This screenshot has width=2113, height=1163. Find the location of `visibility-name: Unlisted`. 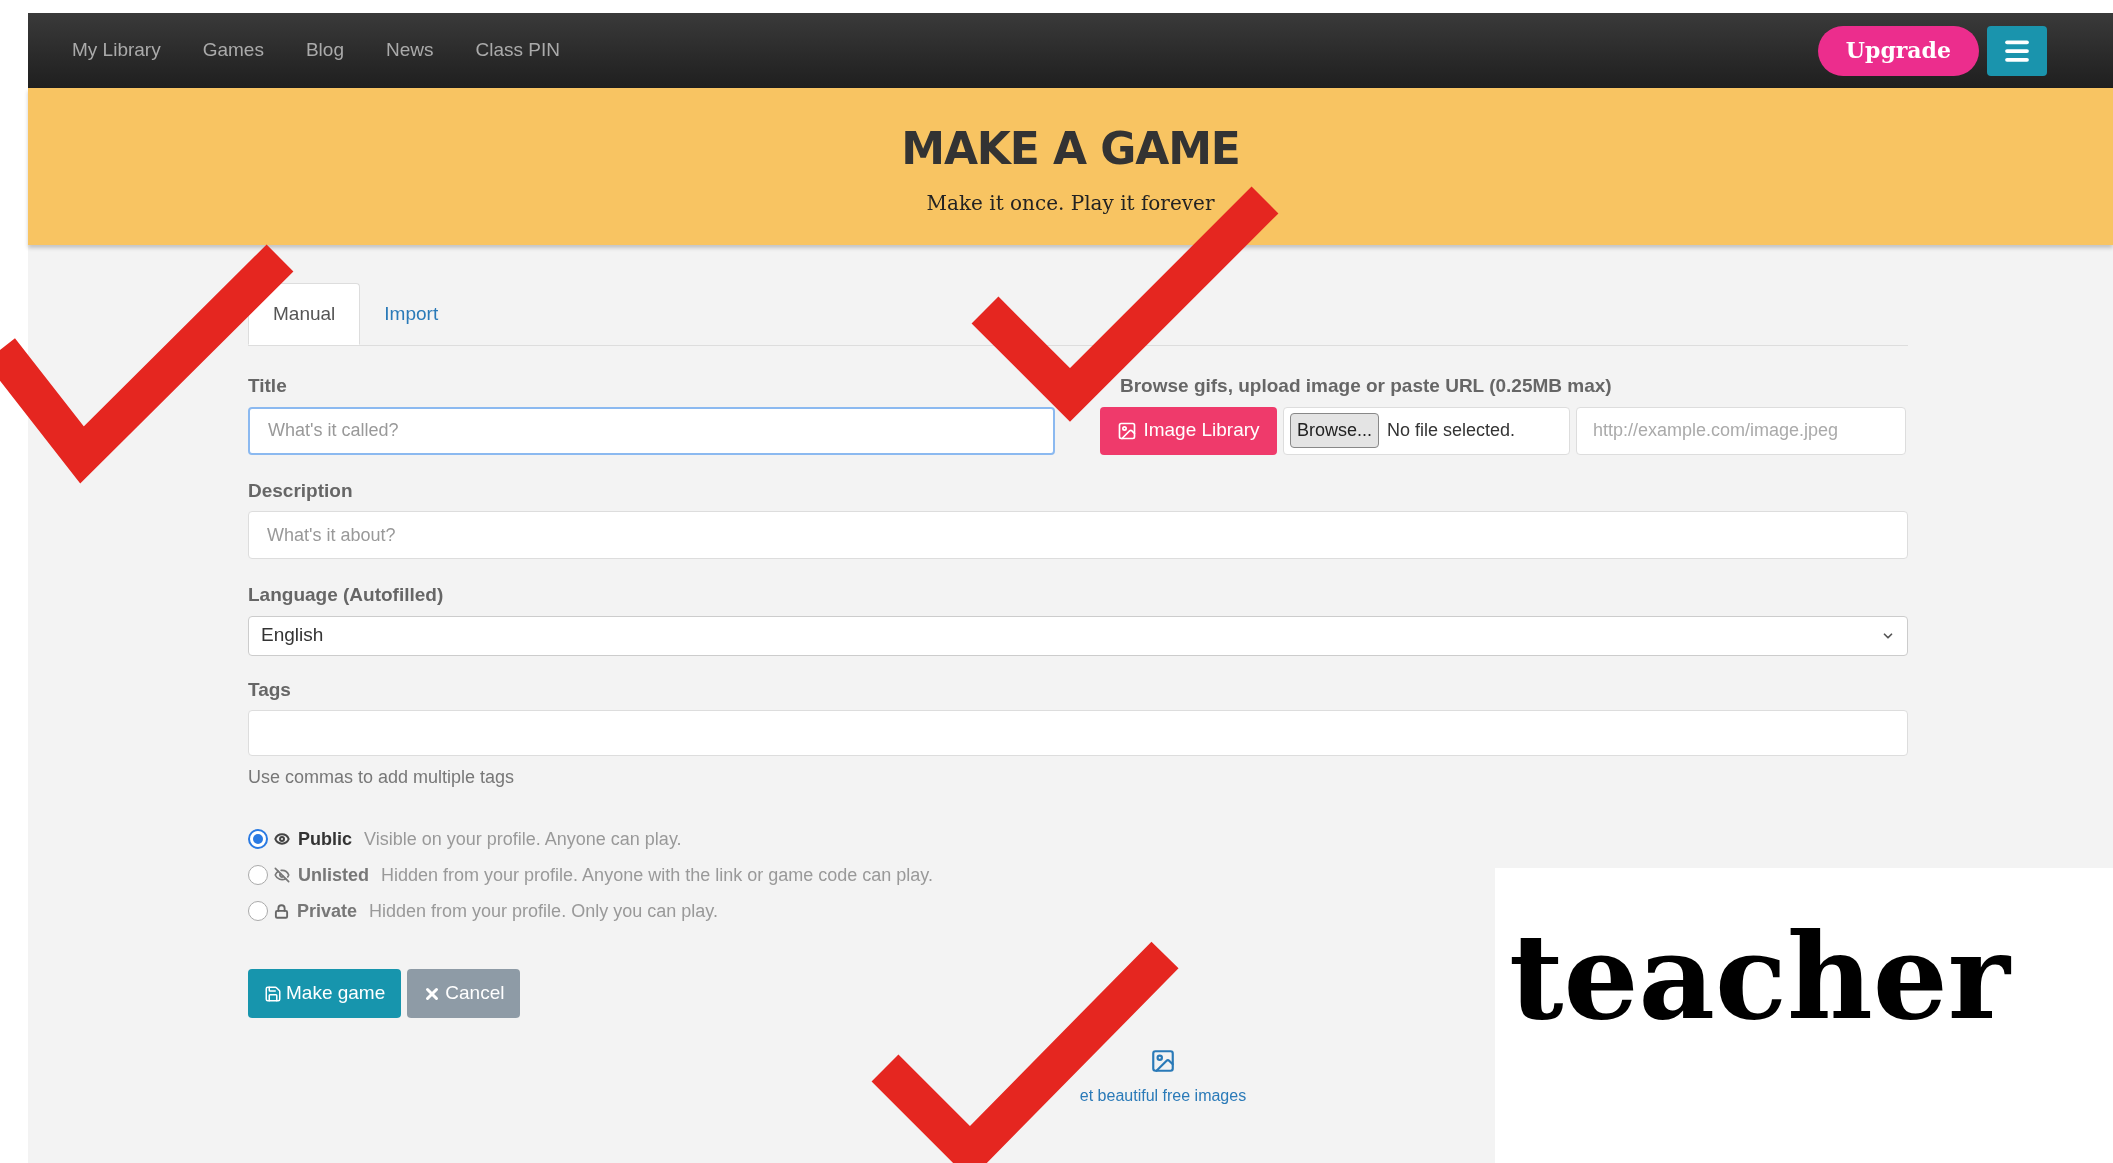

visibility-name: Unlisted is located at coordinates (333, 875).